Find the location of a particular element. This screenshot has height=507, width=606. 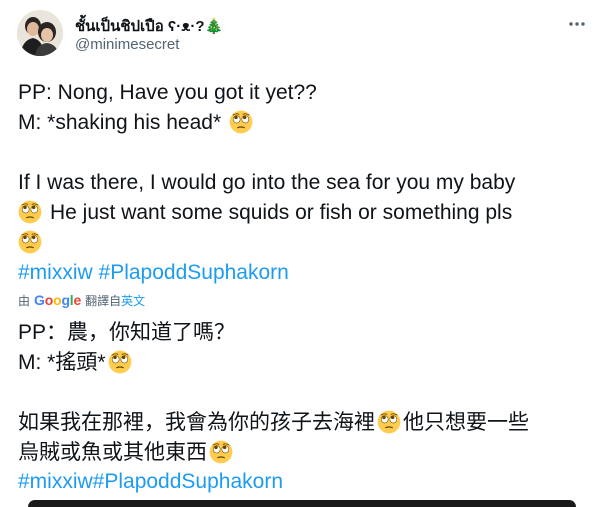

avatar is located at coordinates (40, 33).